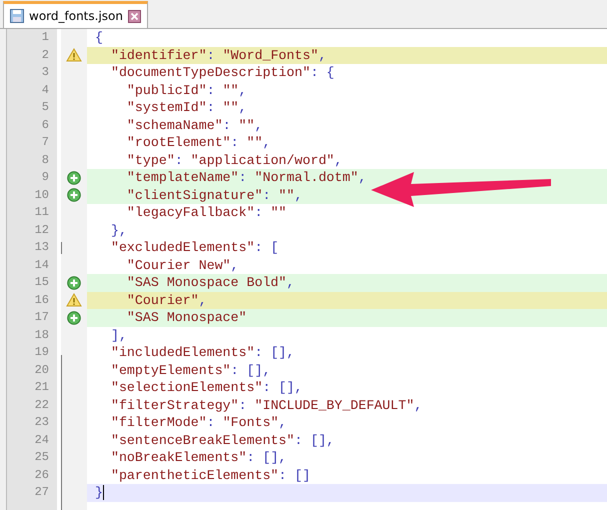 Image resolution: width=607 pixels, height=510 pixels. Describe the element at coordinates (207, 213) in the screenshot. I see `code-line: "legacyFallback": ""` at that location.